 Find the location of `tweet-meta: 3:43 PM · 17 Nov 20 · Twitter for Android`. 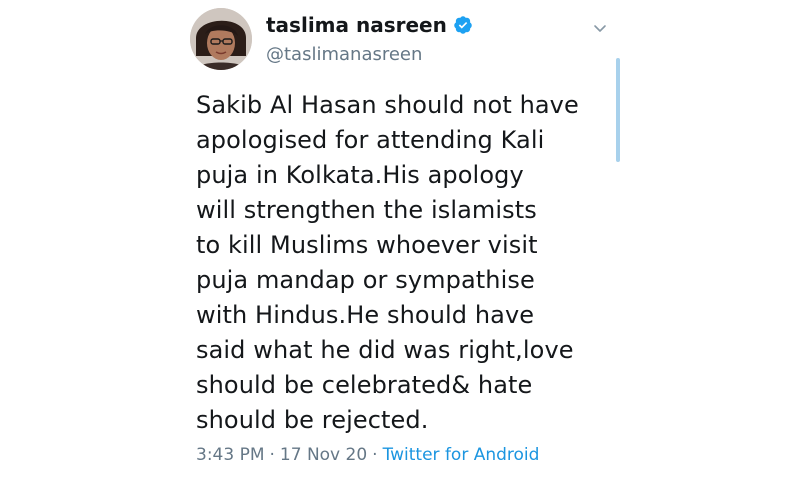

tweet-meta: 3:43 PM · 17 Nov 20 · Twitter for Android is located at coordinates (367, 455).